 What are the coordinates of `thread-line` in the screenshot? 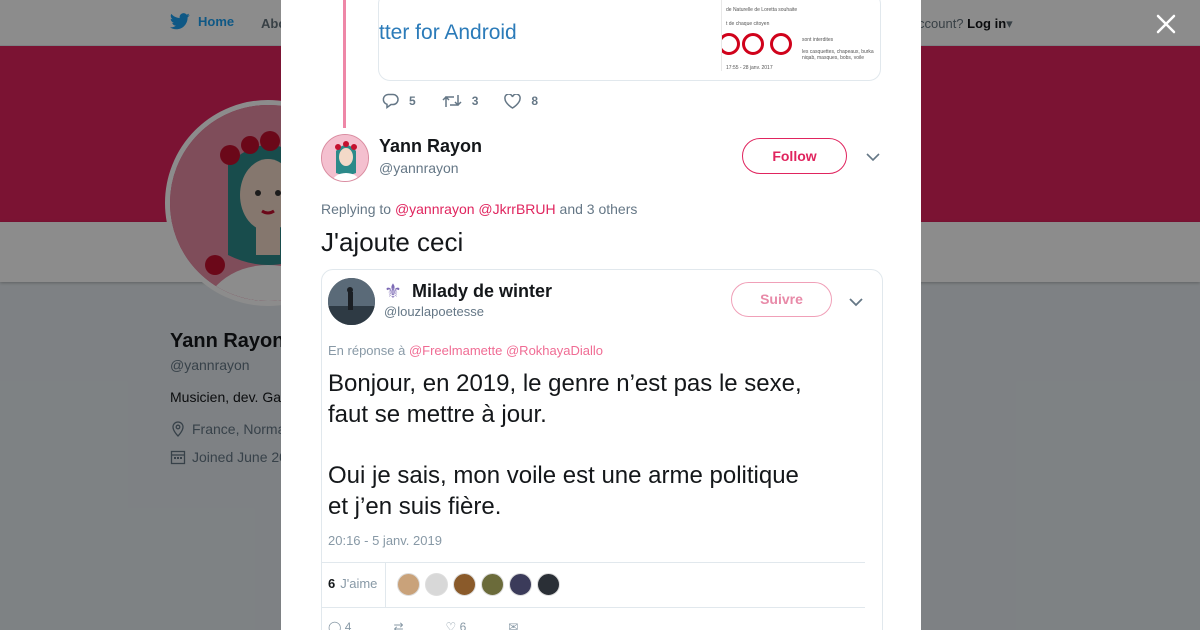 It's located at (344, 64).